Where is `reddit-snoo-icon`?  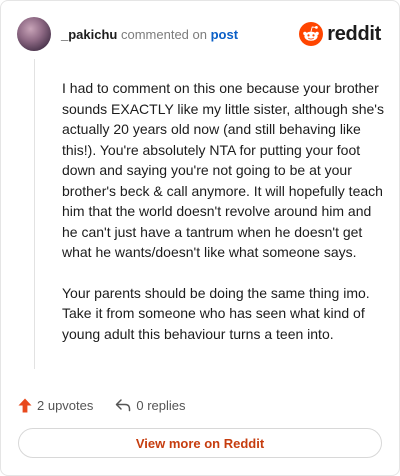
reddit-snoo-icon is located at coordinates (311, 34).